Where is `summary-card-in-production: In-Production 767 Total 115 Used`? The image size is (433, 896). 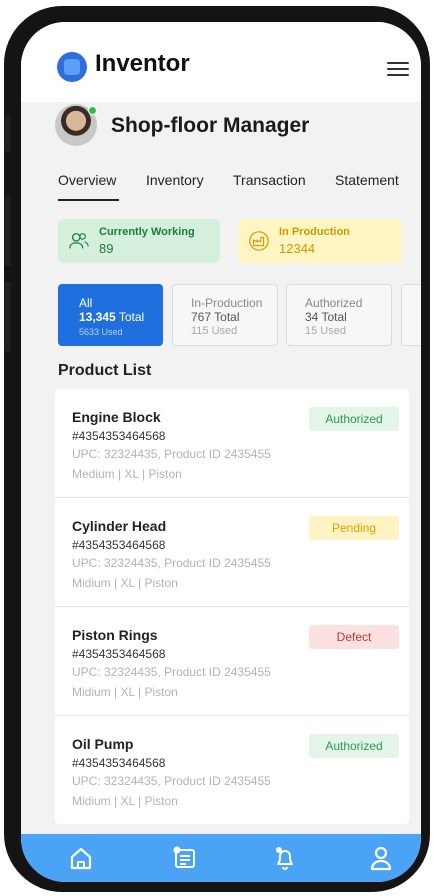
summary-card-in-production: In-Production 767 Total 115 Used is located at coordinates (225, 315).